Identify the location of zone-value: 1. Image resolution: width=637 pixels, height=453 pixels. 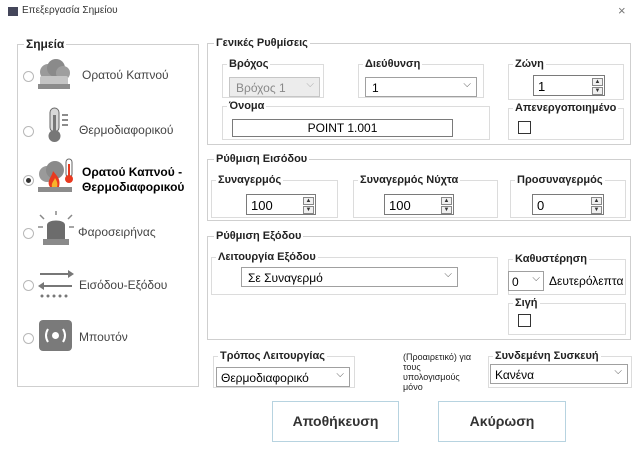
(542, 86).